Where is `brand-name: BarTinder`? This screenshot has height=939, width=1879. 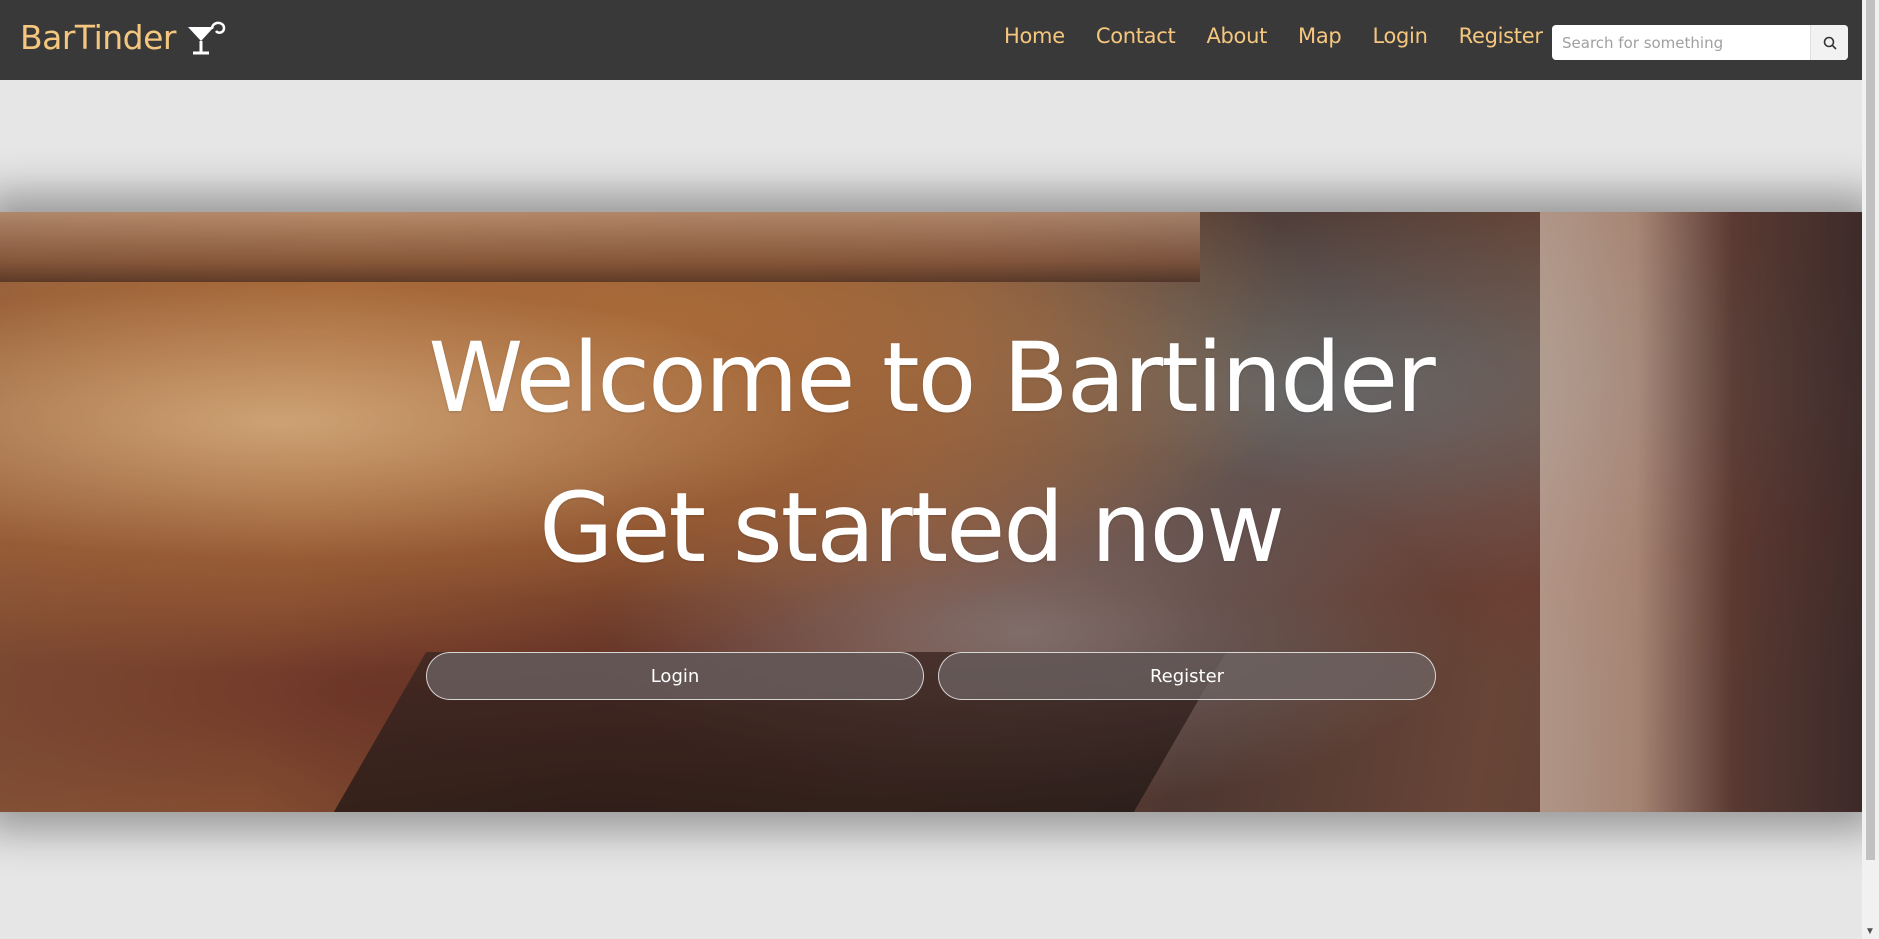 brand-name: BarTinder is located at coordinates (98, 37).